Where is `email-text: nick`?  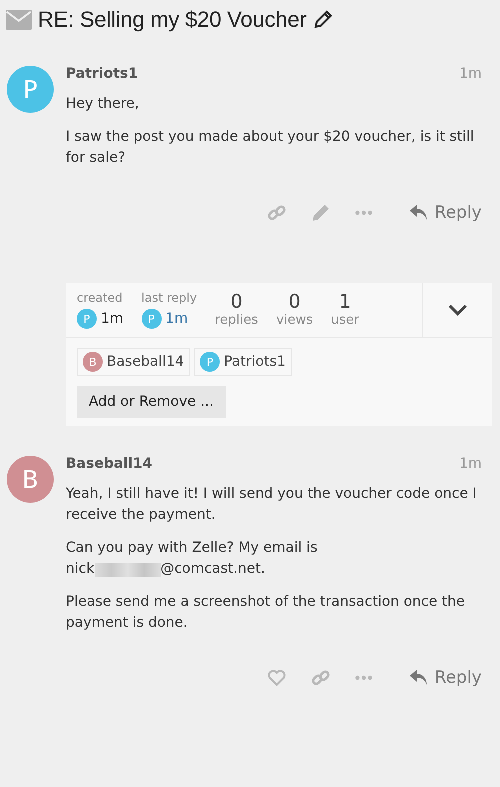
email-text: nick is located at coordinates (80, 569).